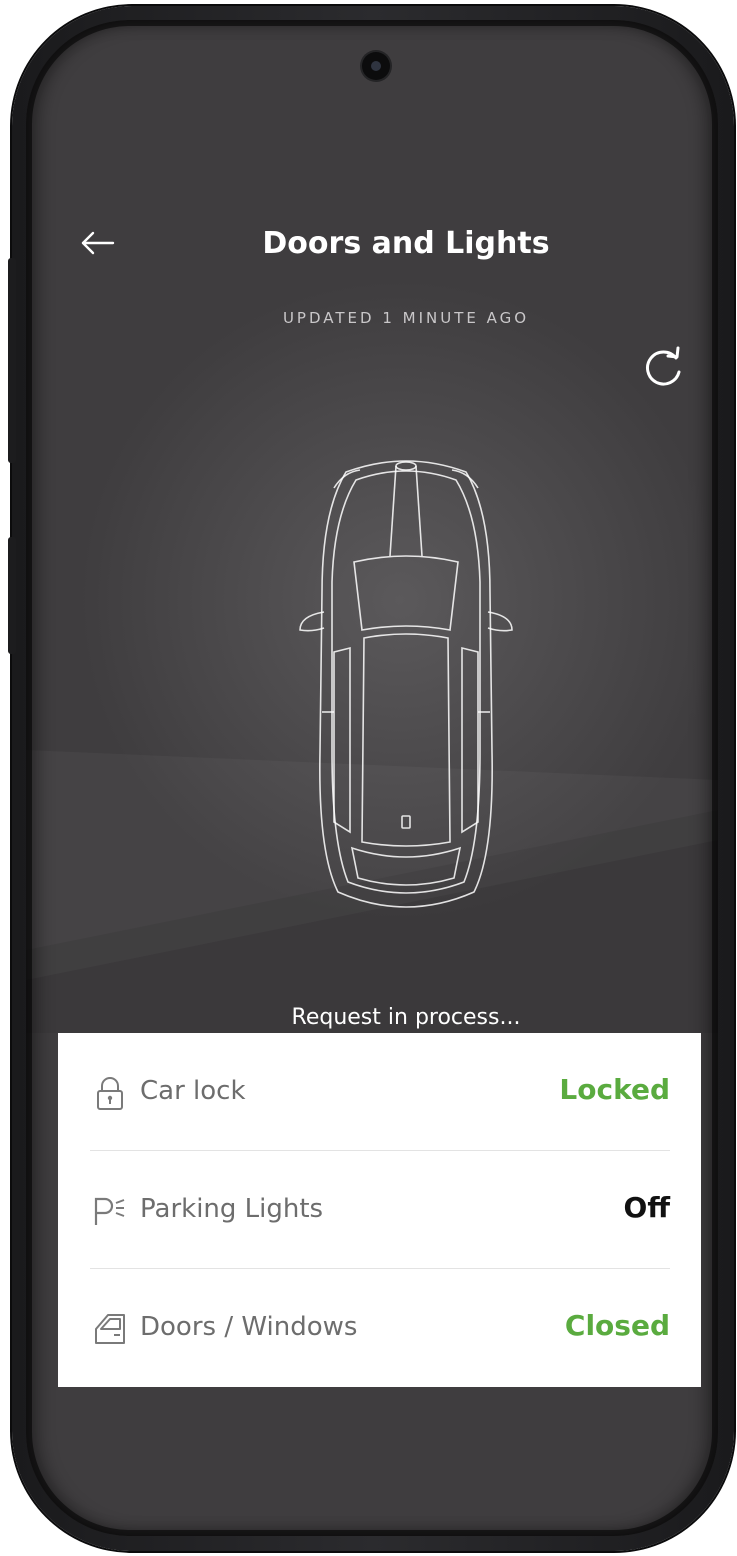 The image size is (737, 1556). What do you see at coordinates (249, 1327) in the screenshot?
I see `doors-windows-label: Doors / Windows` at bounding box center [249, 1327].